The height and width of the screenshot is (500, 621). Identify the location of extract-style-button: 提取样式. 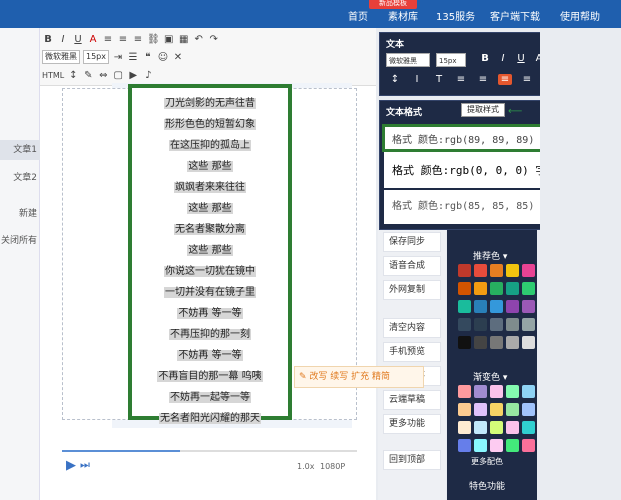
(483, 110).